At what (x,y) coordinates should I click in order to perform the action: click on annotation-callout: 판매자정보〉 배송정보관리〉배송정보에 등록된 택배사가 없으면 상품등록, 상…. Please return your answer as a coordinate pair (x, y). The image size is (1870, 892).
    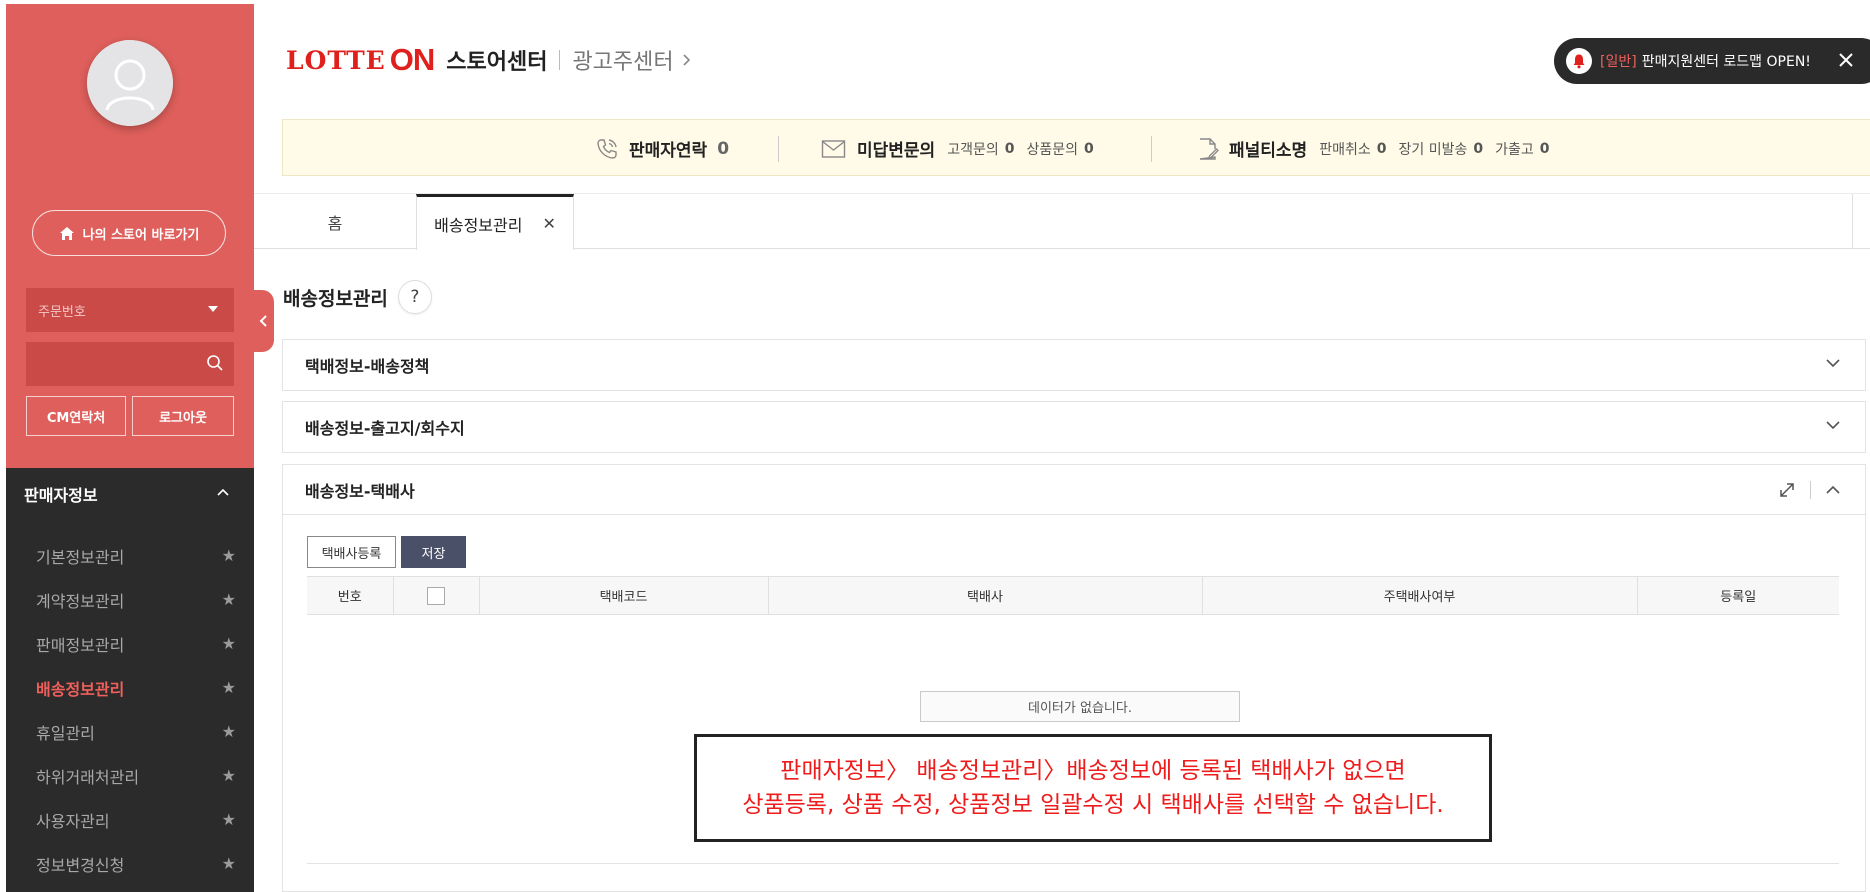
    Looking at the image, I should click on (1093, 788).